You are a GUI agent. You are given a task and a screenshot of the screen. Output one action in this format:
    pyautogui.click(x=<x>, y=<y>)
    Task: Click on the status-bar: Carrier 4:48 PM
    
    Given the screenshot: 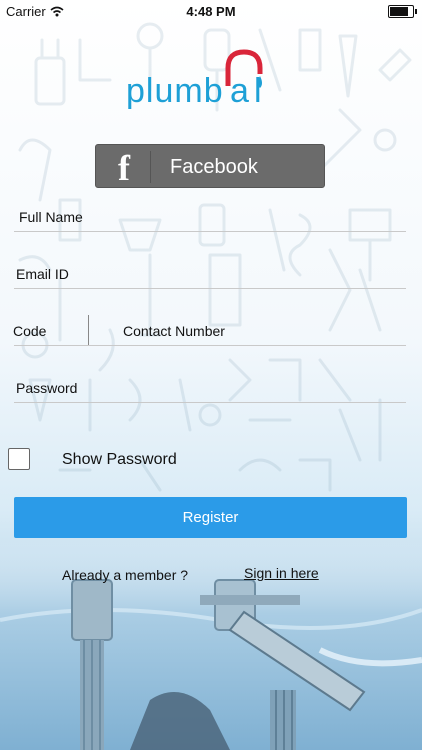 What is the action you would take?
    pyautogui.click(x=211, y=11)
    